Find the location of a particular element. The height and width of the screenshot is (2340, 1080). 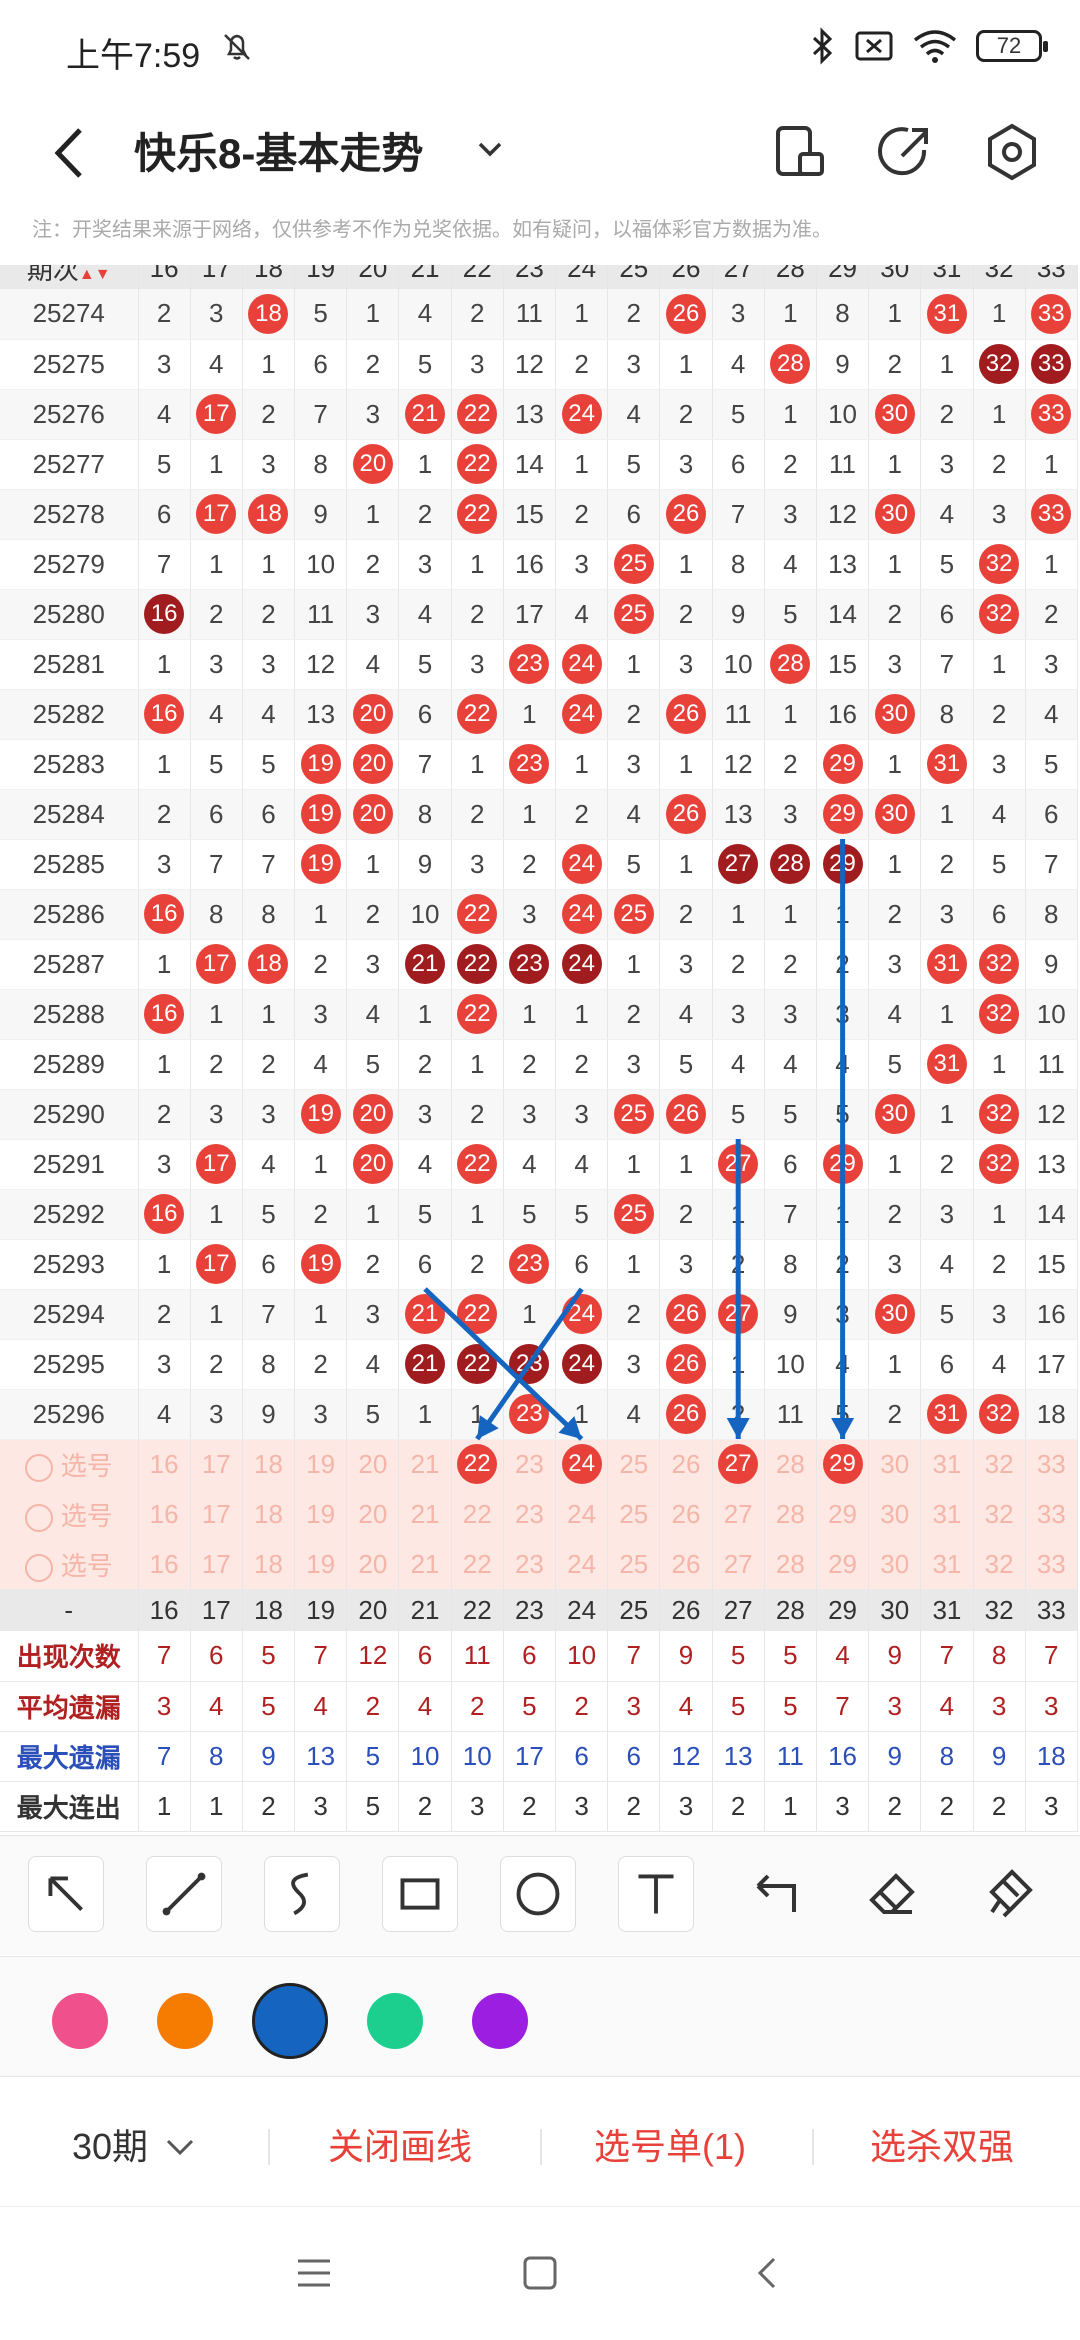

pick-cell: 21 is located at coordinates (425, 1464).